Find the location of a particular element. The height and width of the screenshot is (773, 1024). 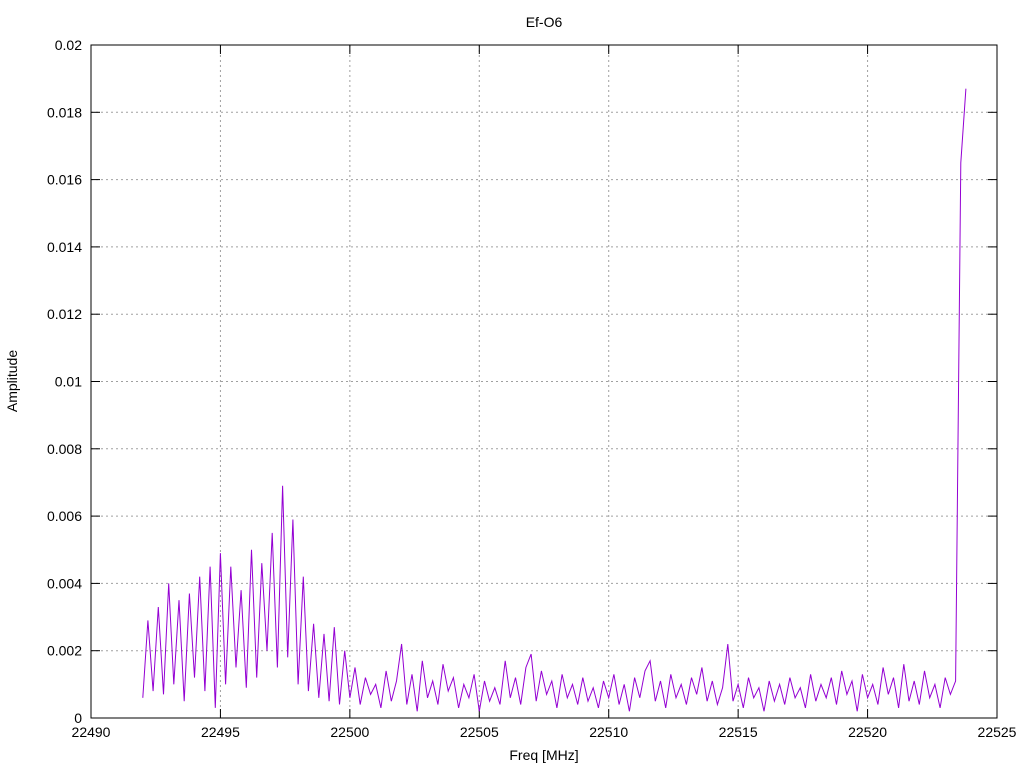

x-tick-label: 22520 is located at coordinates (867, 732).